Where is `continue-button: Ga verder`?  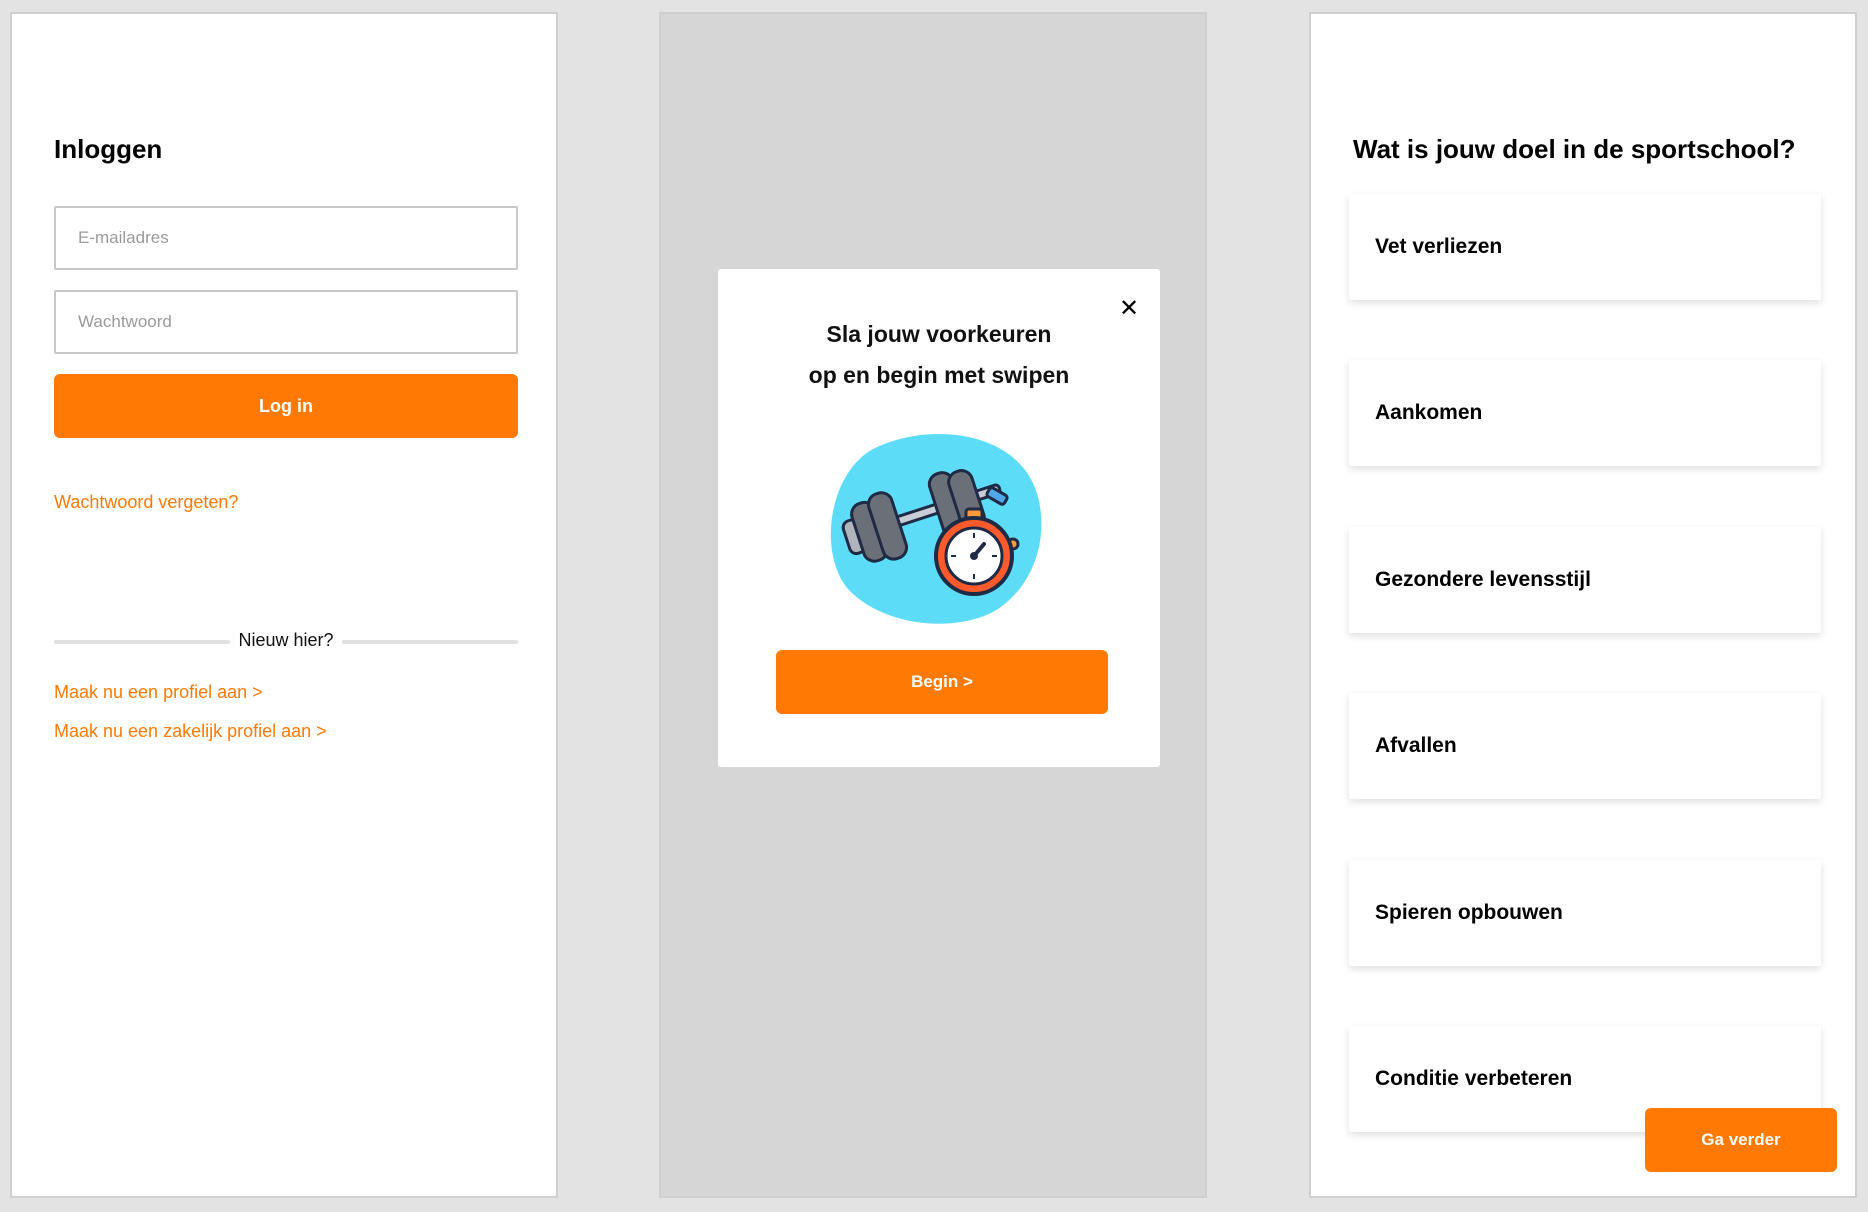
continue-button: Ga verder is located at coordinates (1741, 1140).